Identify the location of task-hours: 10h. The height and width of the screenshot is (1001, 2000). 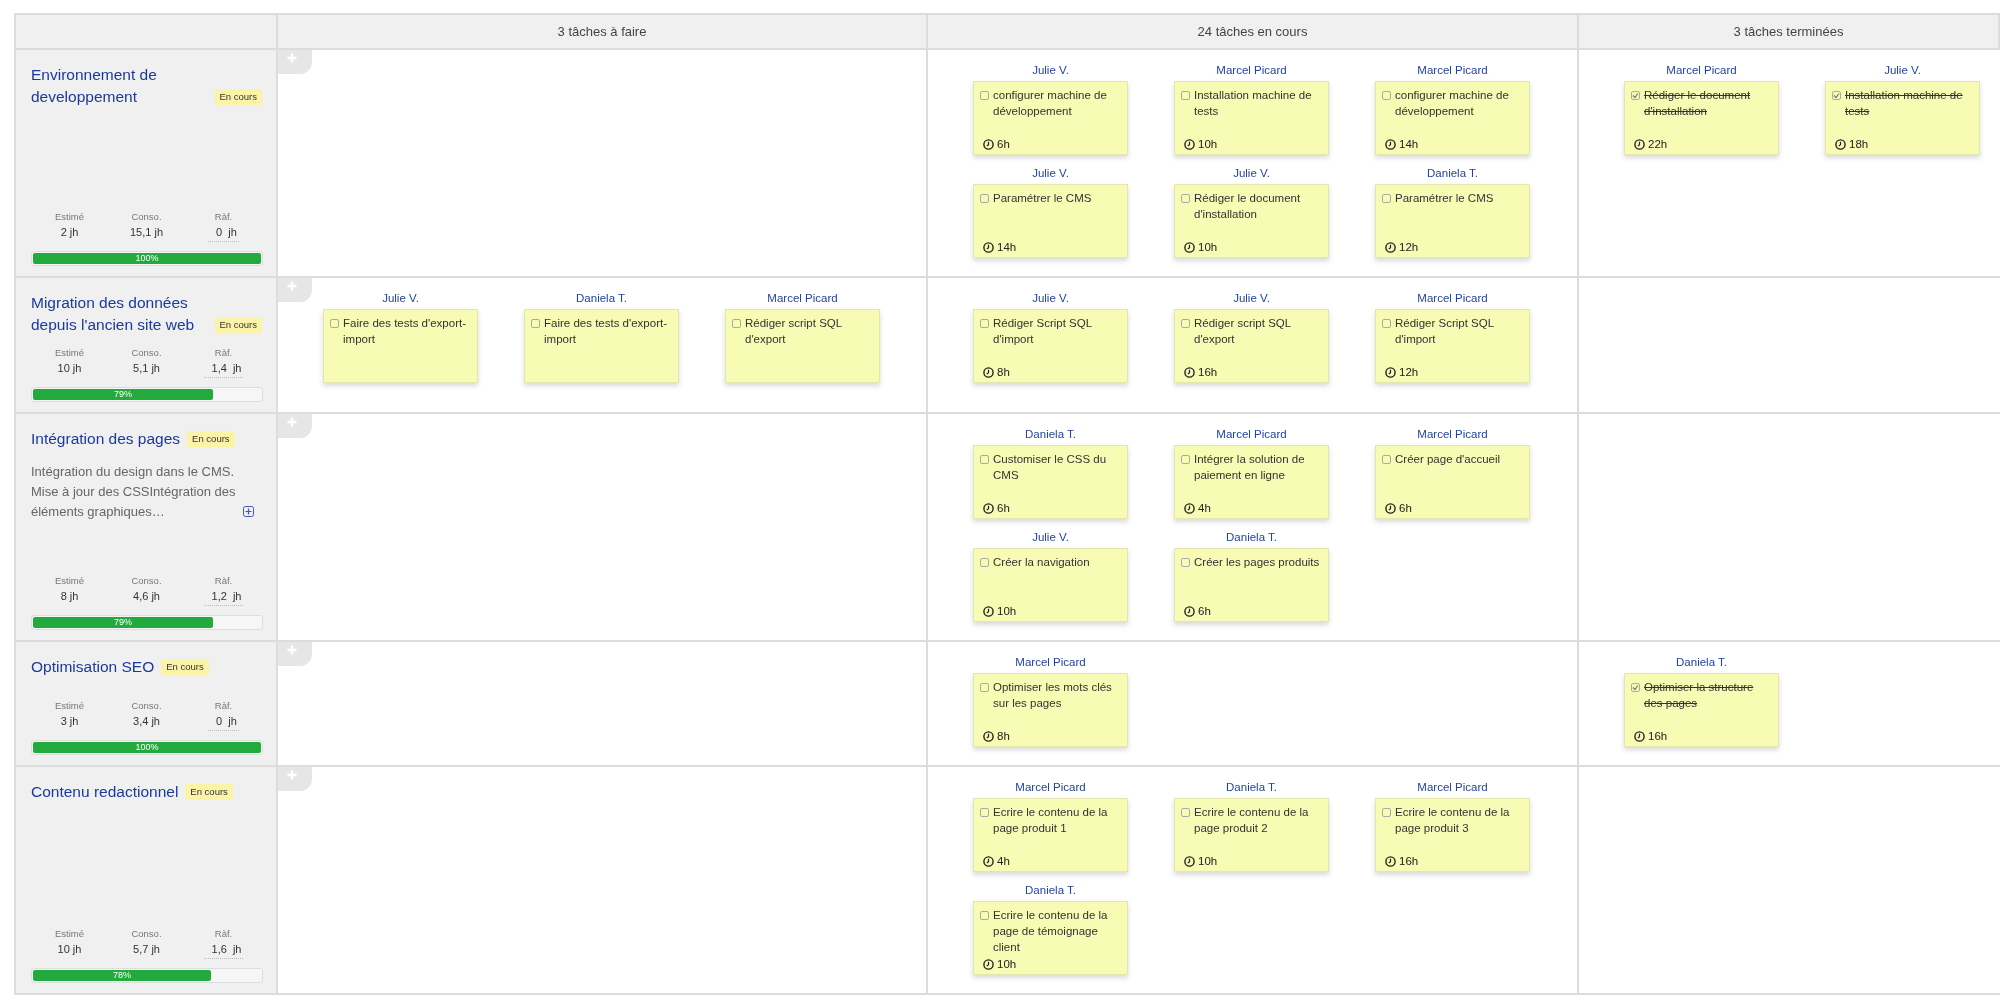
(1208, 247).